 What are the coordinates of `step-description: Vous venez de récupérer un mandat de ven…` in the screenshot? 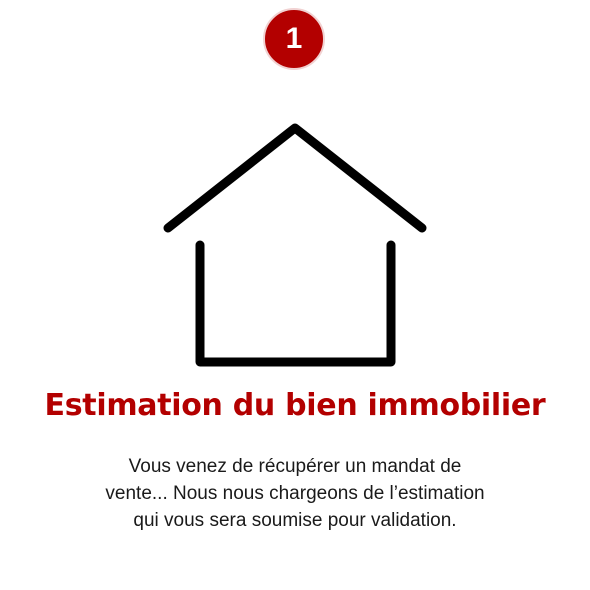 It's located at (295, 493).